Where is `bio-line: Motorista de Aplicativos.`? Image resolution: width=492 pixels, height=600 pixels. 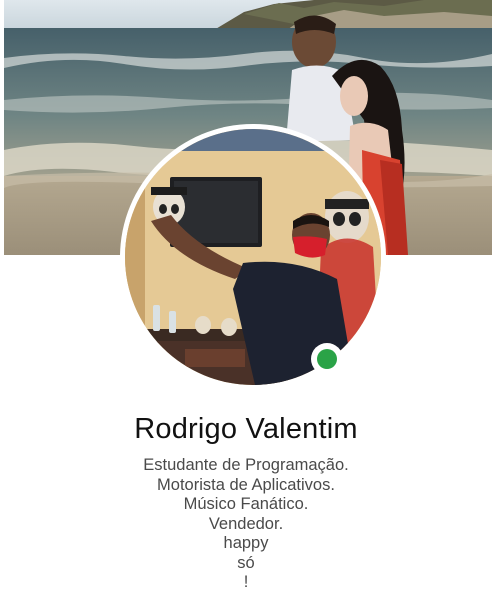 bio-line: Motorista de Aplicativos. is located at coordinates (246, 484).